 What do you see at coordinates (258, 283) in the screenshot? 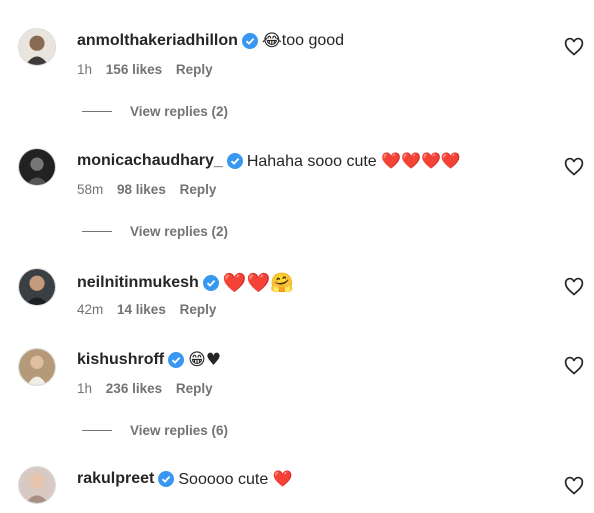
I see `comment-text: ❤️❤️🤗` at bounding box center [258, 283].